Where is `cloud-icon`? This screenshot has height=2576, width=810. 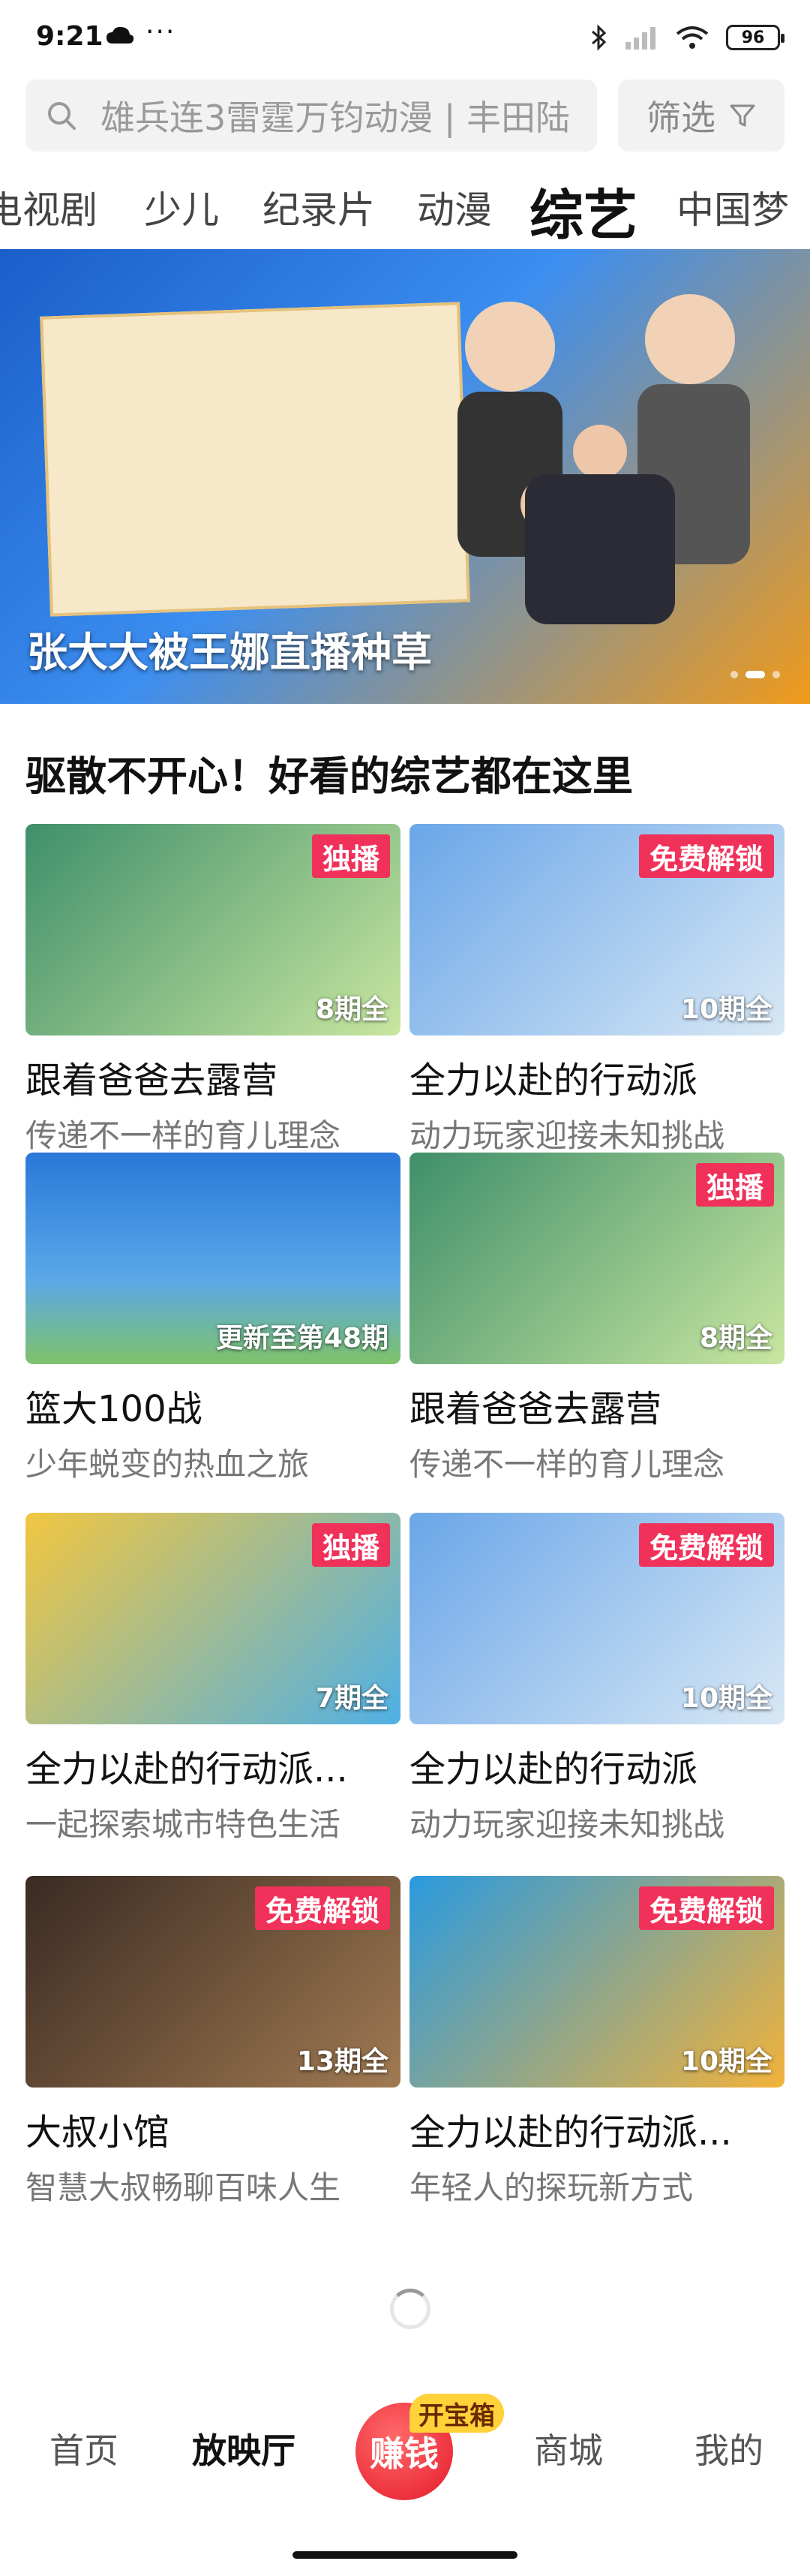 cloud-icon is located at coordinates (120, 35).